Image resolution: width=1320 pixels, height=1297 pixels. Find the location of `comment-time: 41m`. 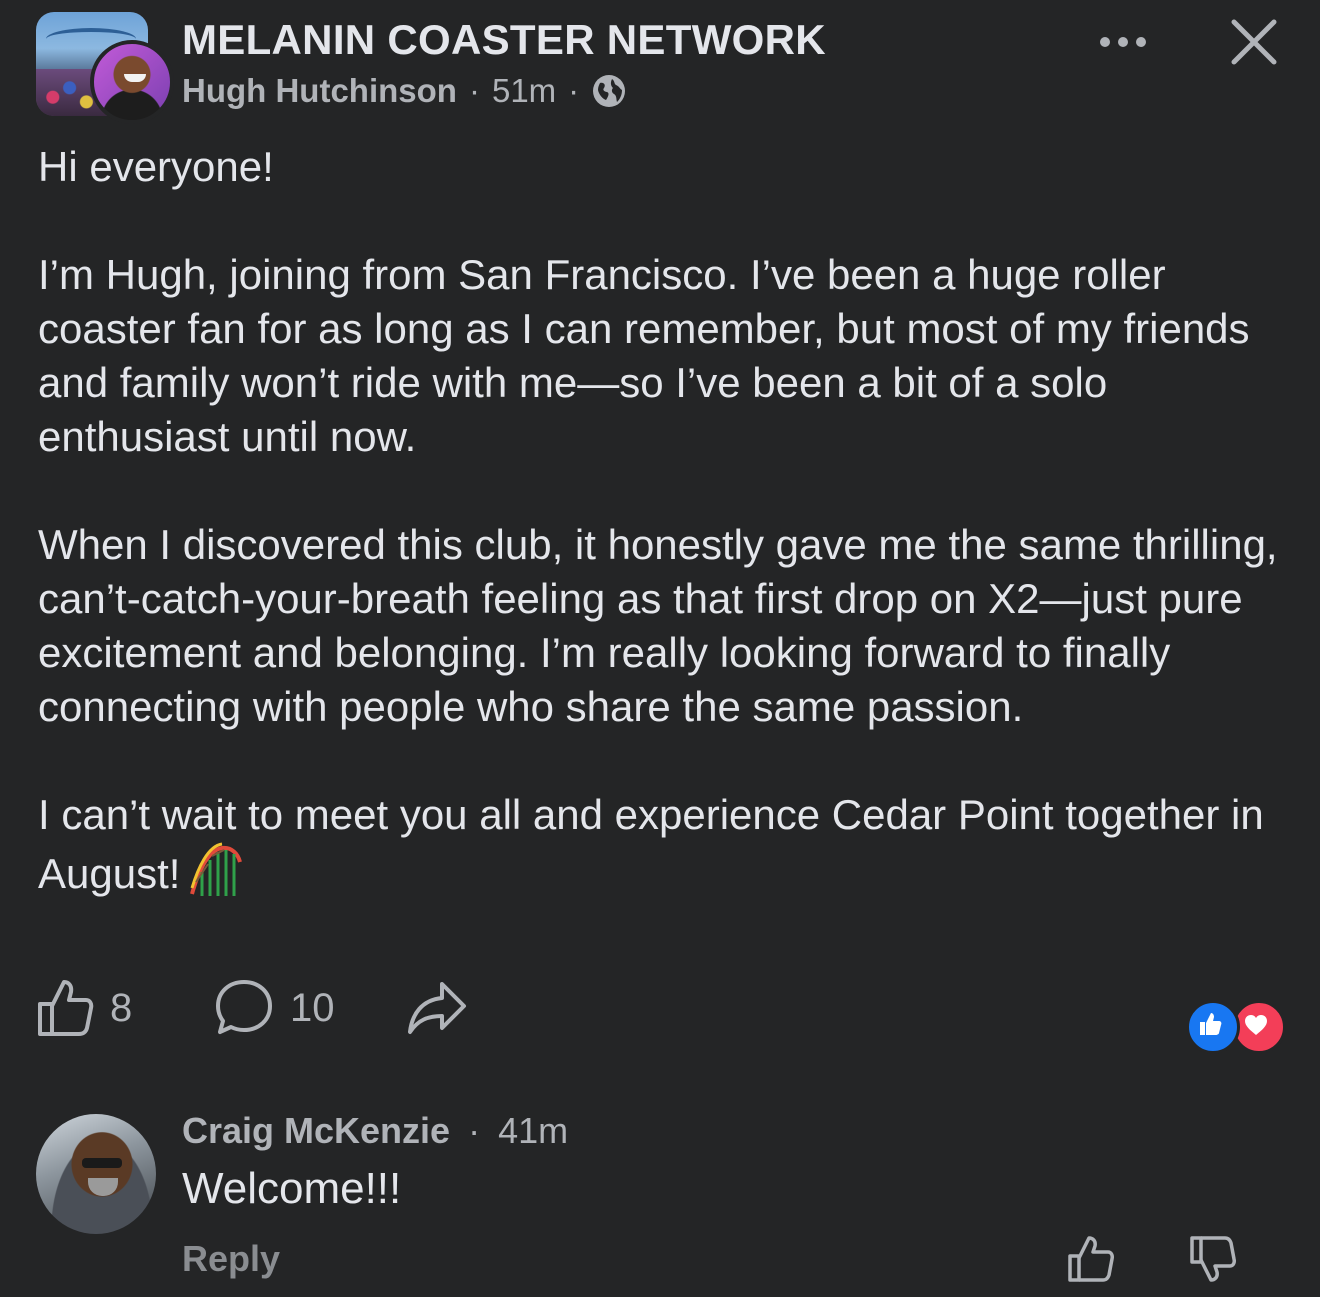

comment-time: 41m is located at coordinates (533, 1130).